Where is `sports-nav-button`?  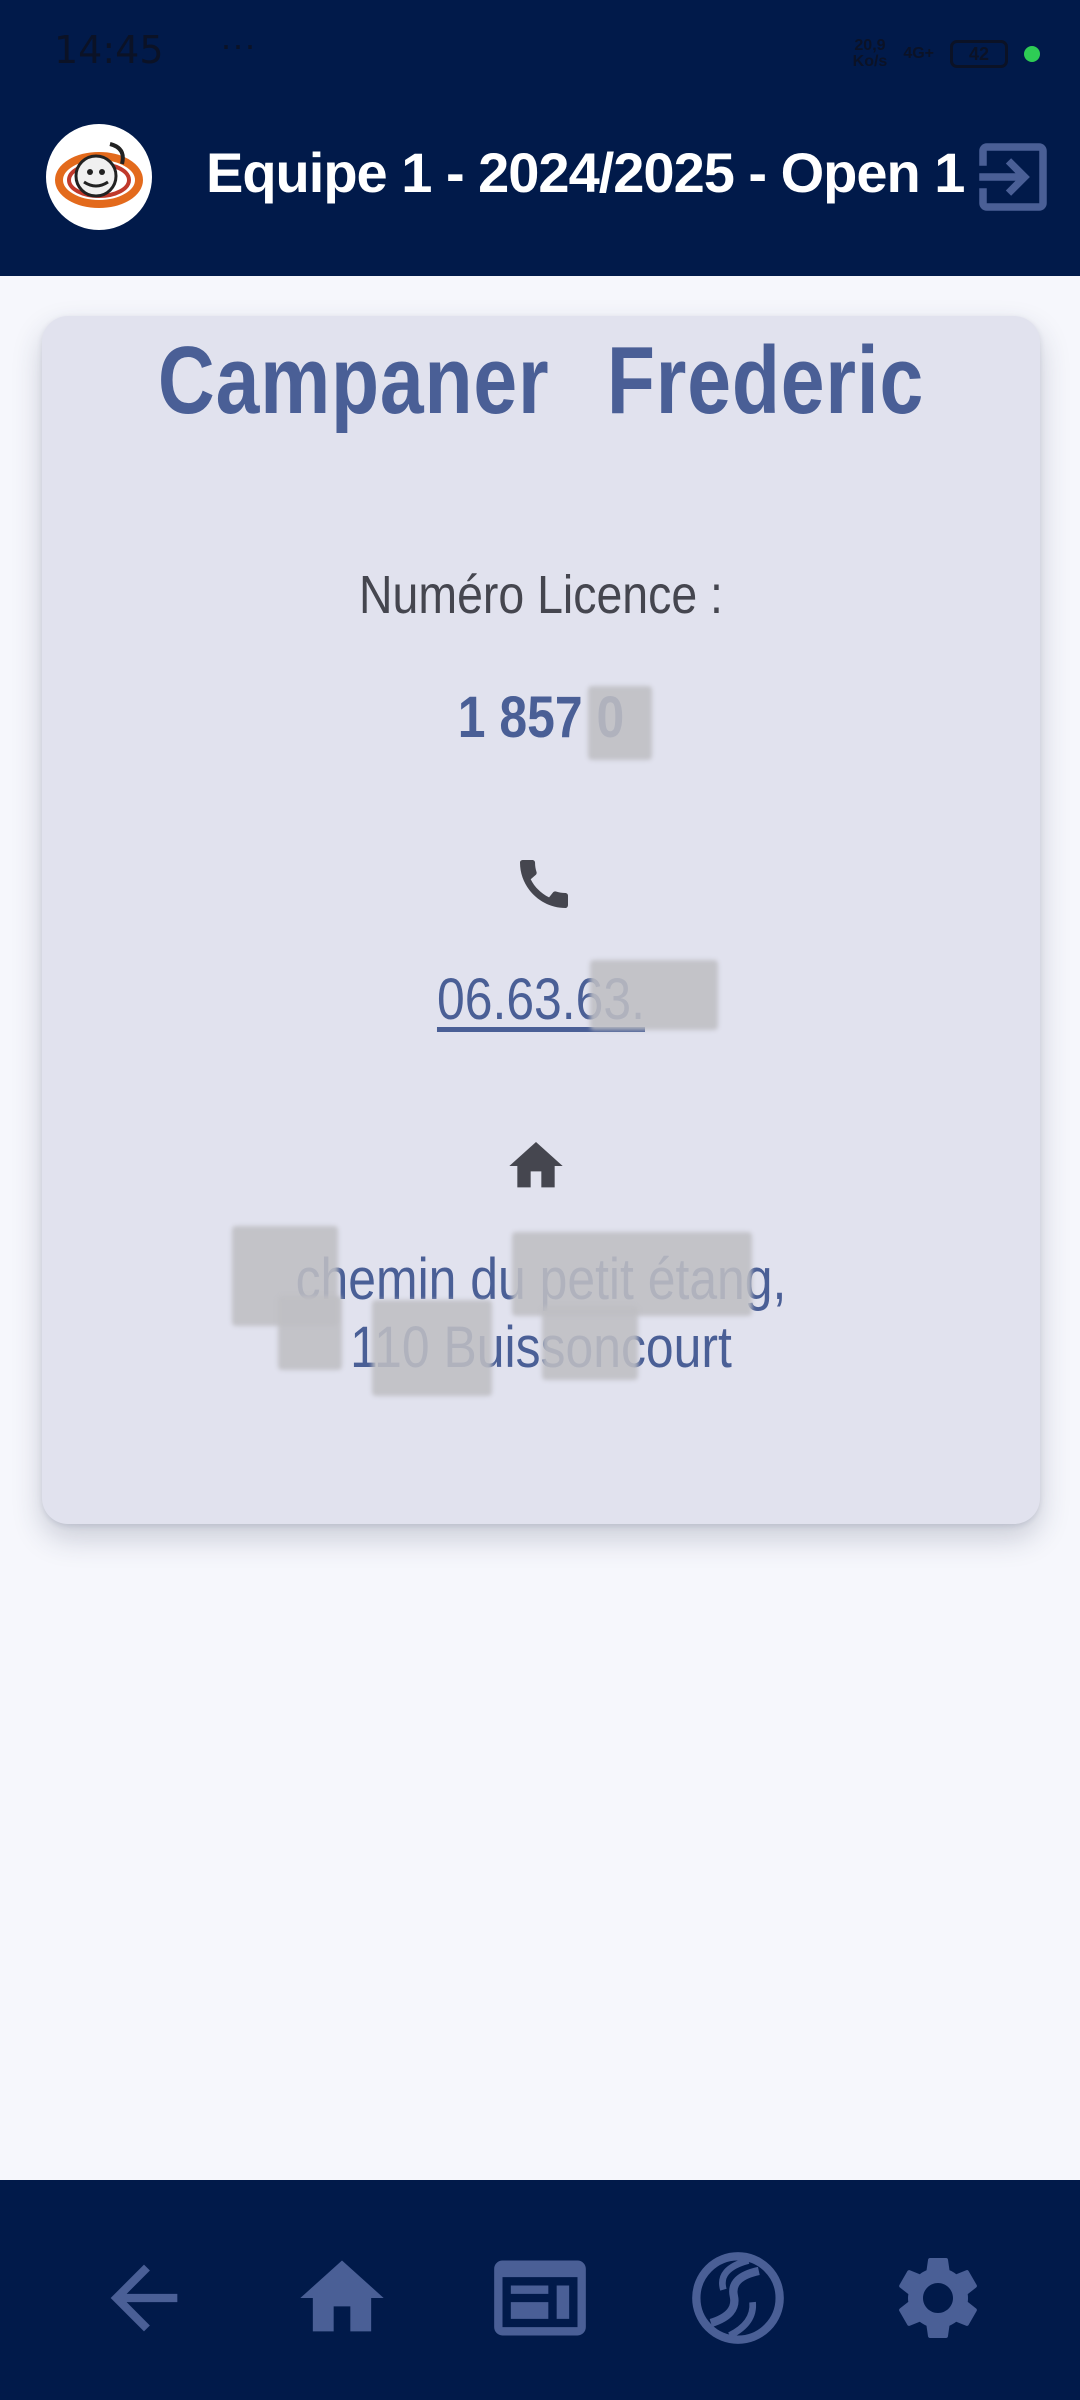 sports-nav-button is located at coordinates (738, 2298).